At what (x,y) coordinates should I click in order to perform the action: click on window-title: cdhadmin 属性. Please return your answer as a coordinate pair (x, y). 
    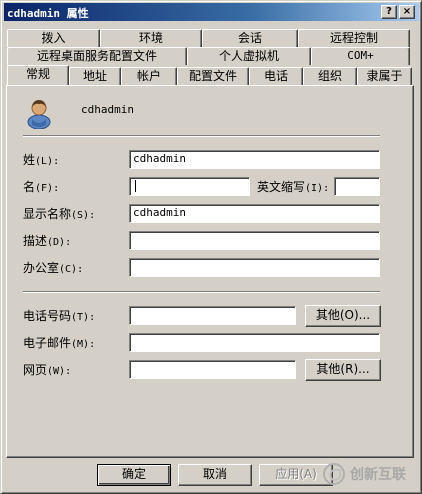
    Looking at the image, I should click on (48, 13).